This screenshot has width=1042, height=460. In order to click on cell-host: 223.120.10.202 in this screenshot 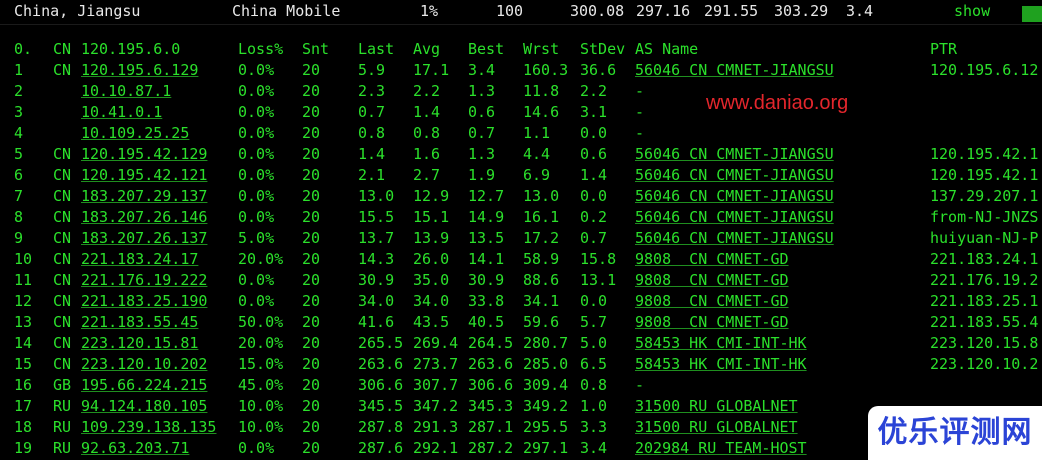, I will do `click(144, 364)`.